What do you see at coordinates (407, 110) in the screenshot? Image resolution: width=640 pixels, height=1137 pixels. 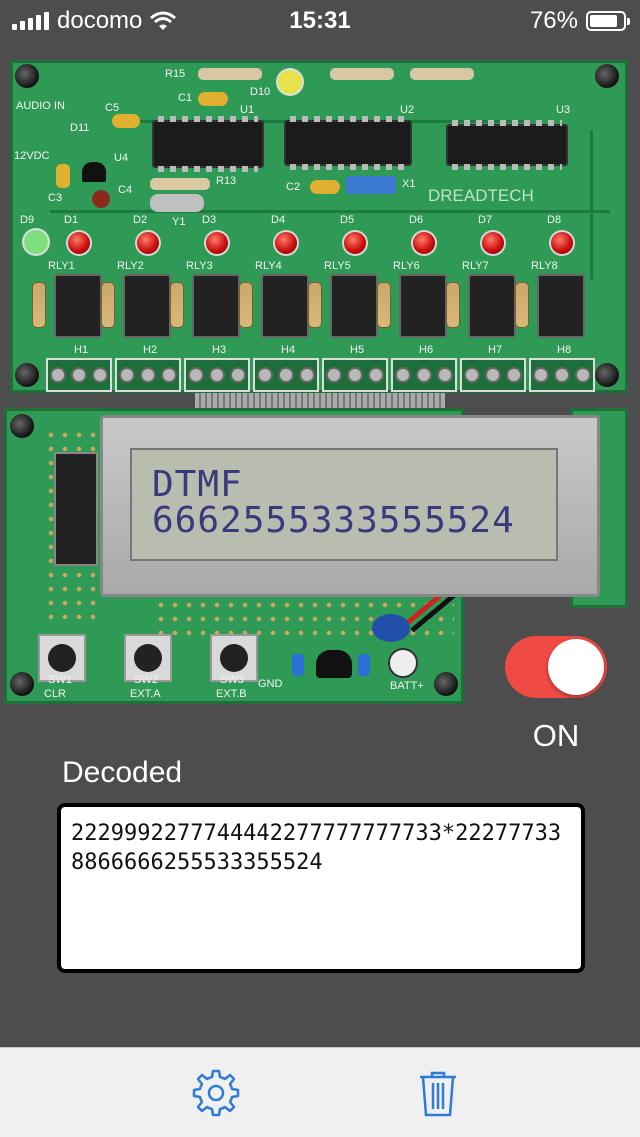 I see `u2-label: U2` at bounding box center [407, 110].